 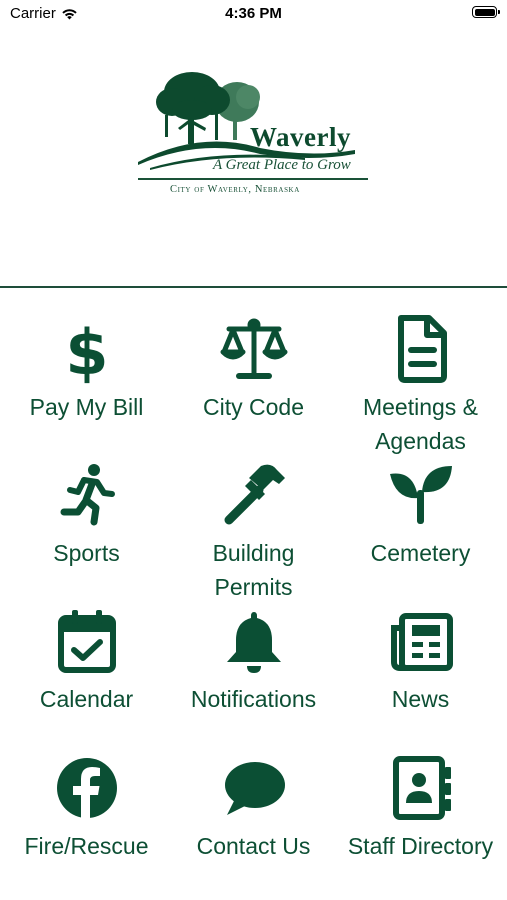 I want to click on menu-item-city-code: City Code, so click(x=253, y=369).